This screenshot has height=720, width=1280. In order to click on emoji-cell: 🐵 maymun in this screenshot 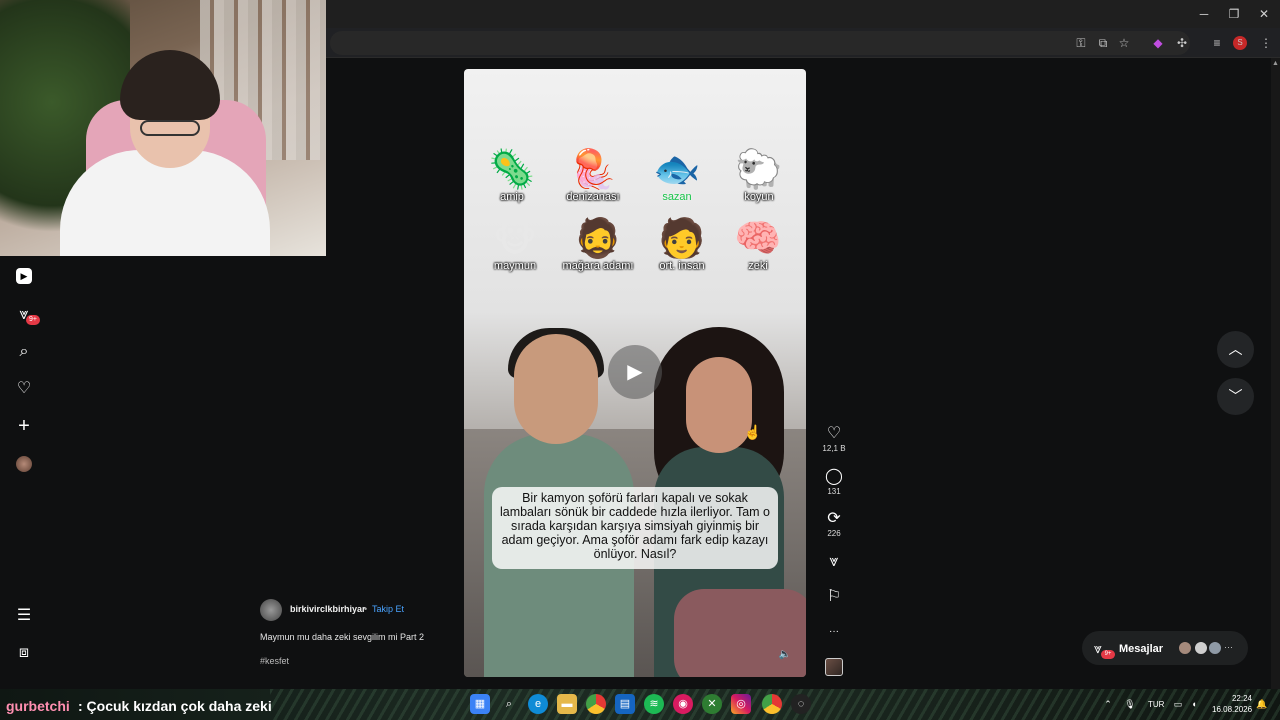, I will do `click(515, 244)`.